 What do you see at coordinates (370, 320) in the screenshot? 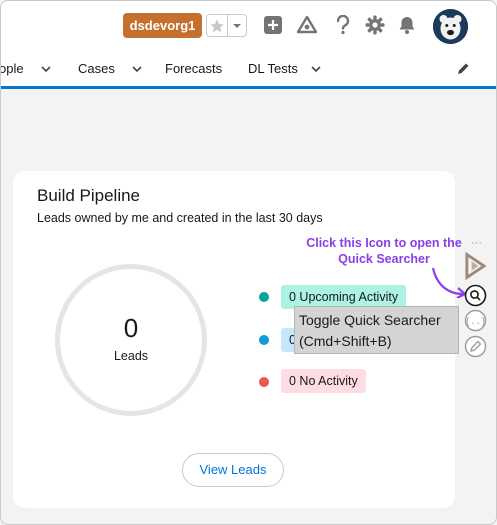
I see `tooltip-line-1: Toggle Quick Searcher` at bounding box center [370, 320].